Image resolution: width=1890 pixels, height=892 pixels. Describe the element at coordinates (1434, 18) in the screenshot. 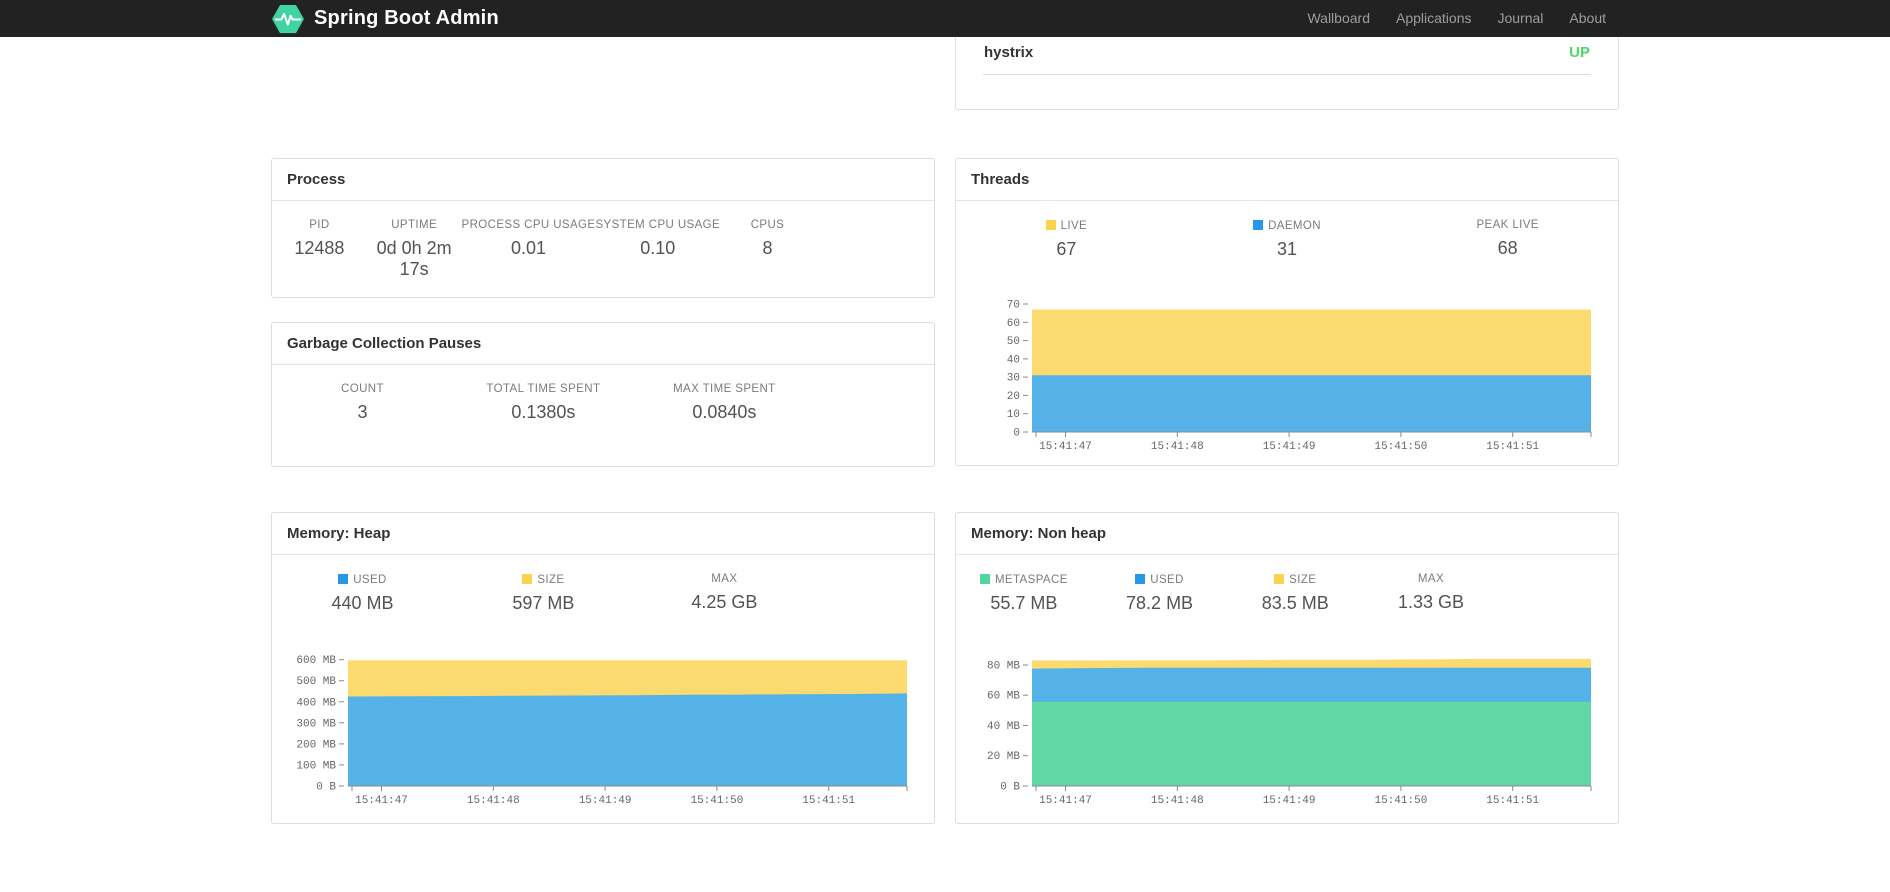

I see `nav-item-applications: Applications` at that location.